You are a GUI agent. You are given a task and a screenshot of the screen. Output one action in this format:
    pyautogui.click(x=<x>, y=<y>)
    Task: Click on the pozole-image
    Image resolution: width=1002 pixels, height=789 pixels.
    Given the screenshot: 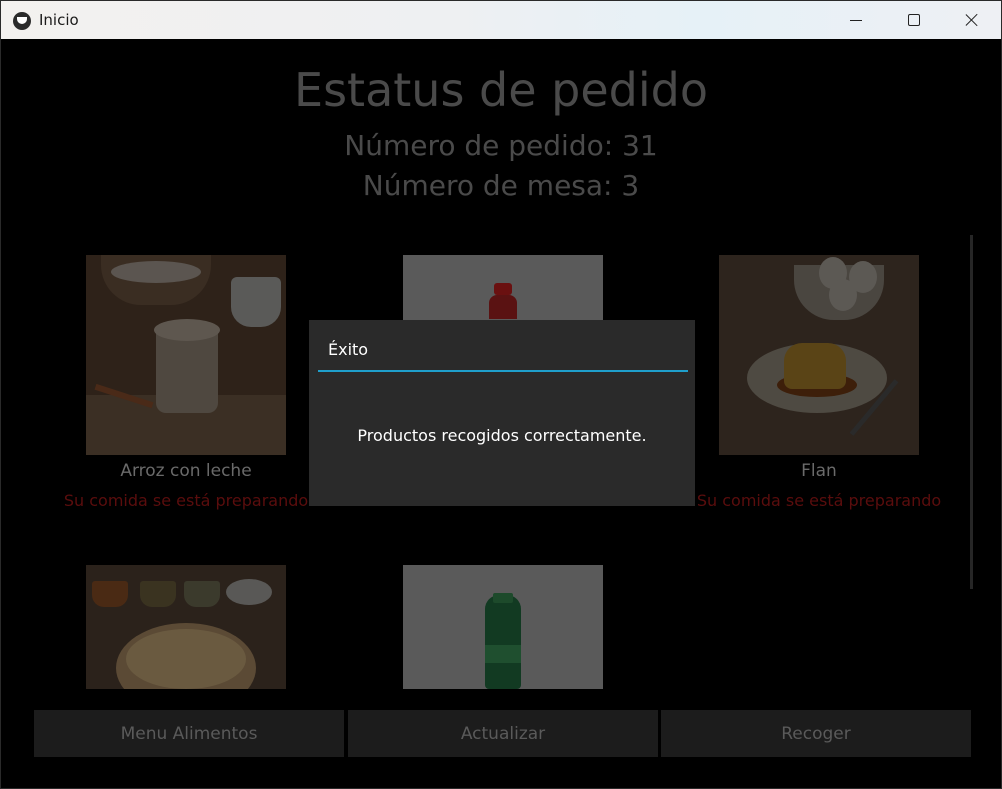 What is the action you would take?
    pyautogui.click(x=186, y=627)
    